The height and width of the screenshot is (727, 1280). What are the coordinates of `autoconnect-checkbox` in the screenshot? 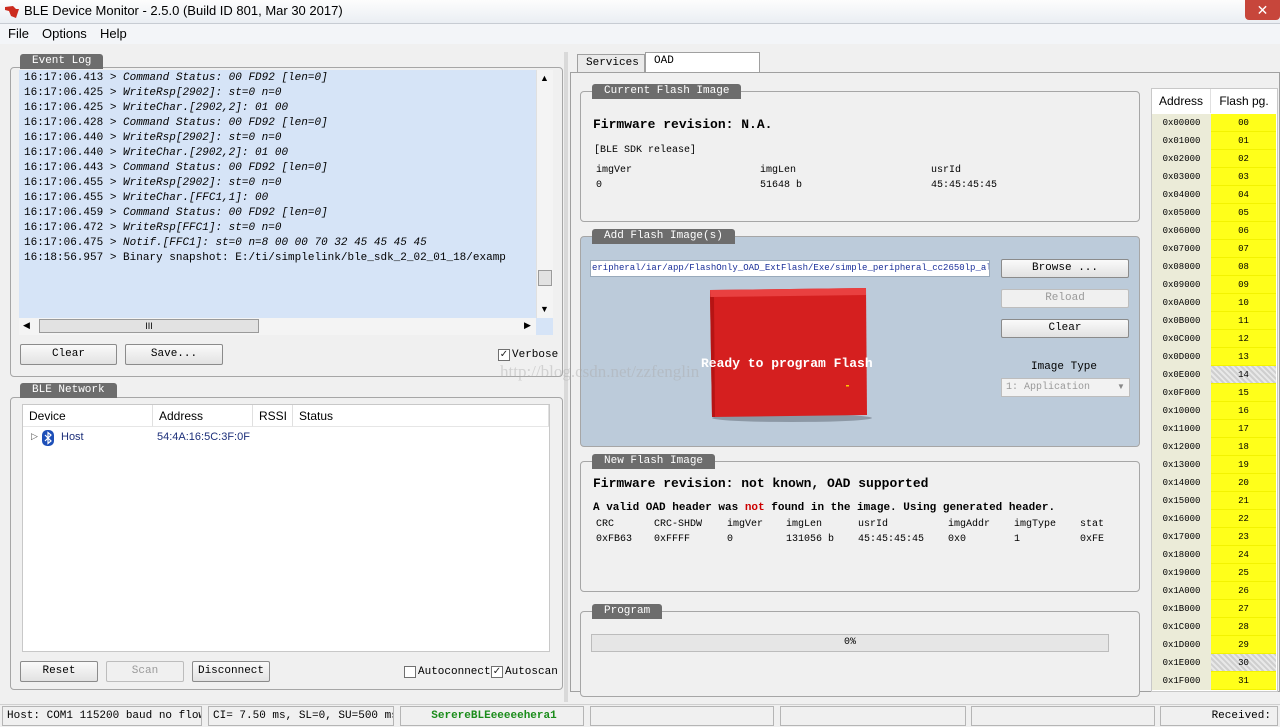 It's located at (410, 672).